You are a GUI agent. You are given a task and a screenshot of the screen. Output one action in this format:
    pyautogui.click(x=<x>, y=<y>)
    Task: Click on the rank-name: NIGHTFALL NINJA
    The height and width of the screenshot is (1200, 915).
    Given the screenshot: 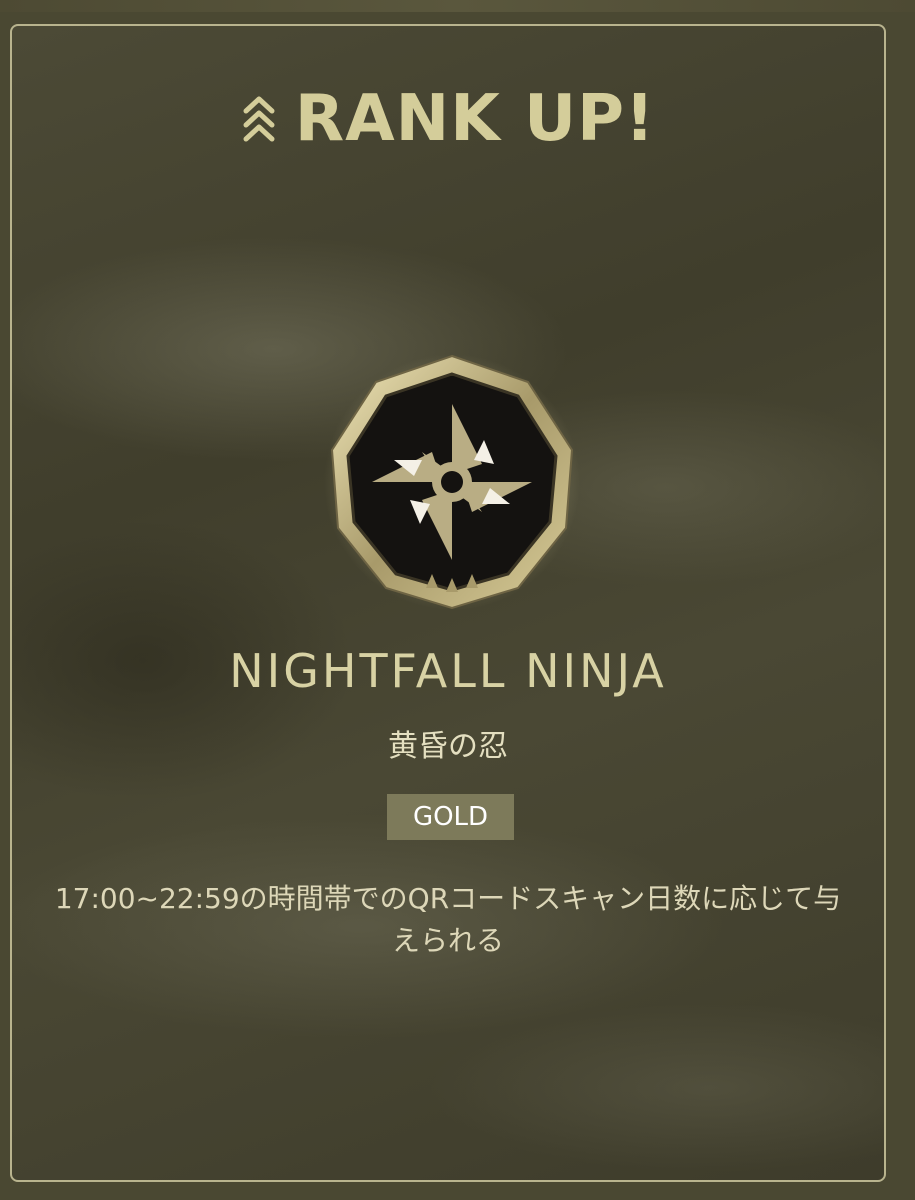 What is the action you would take?
    pyautogui.click(x=448, y=671)
    